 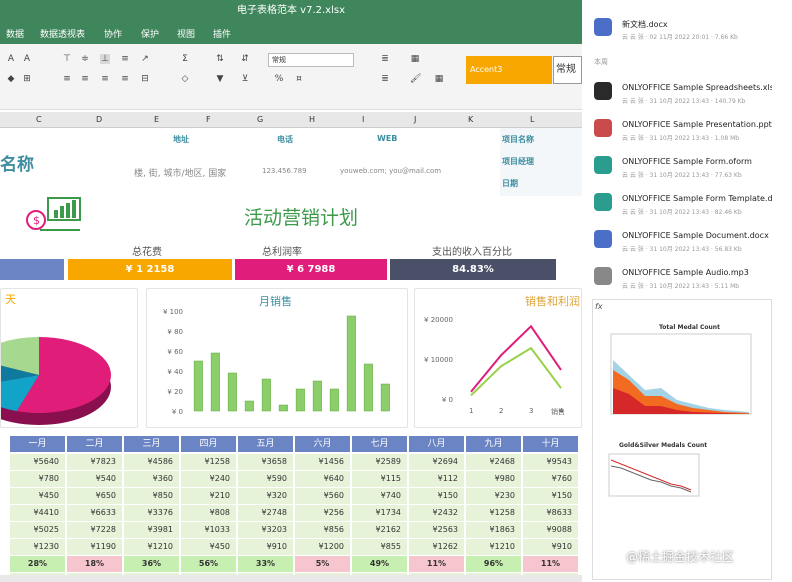 What do you see at coordinates (379, 496) in the screenshot?
I see `table-cell: ¥740` at bounding box center [379, 496].